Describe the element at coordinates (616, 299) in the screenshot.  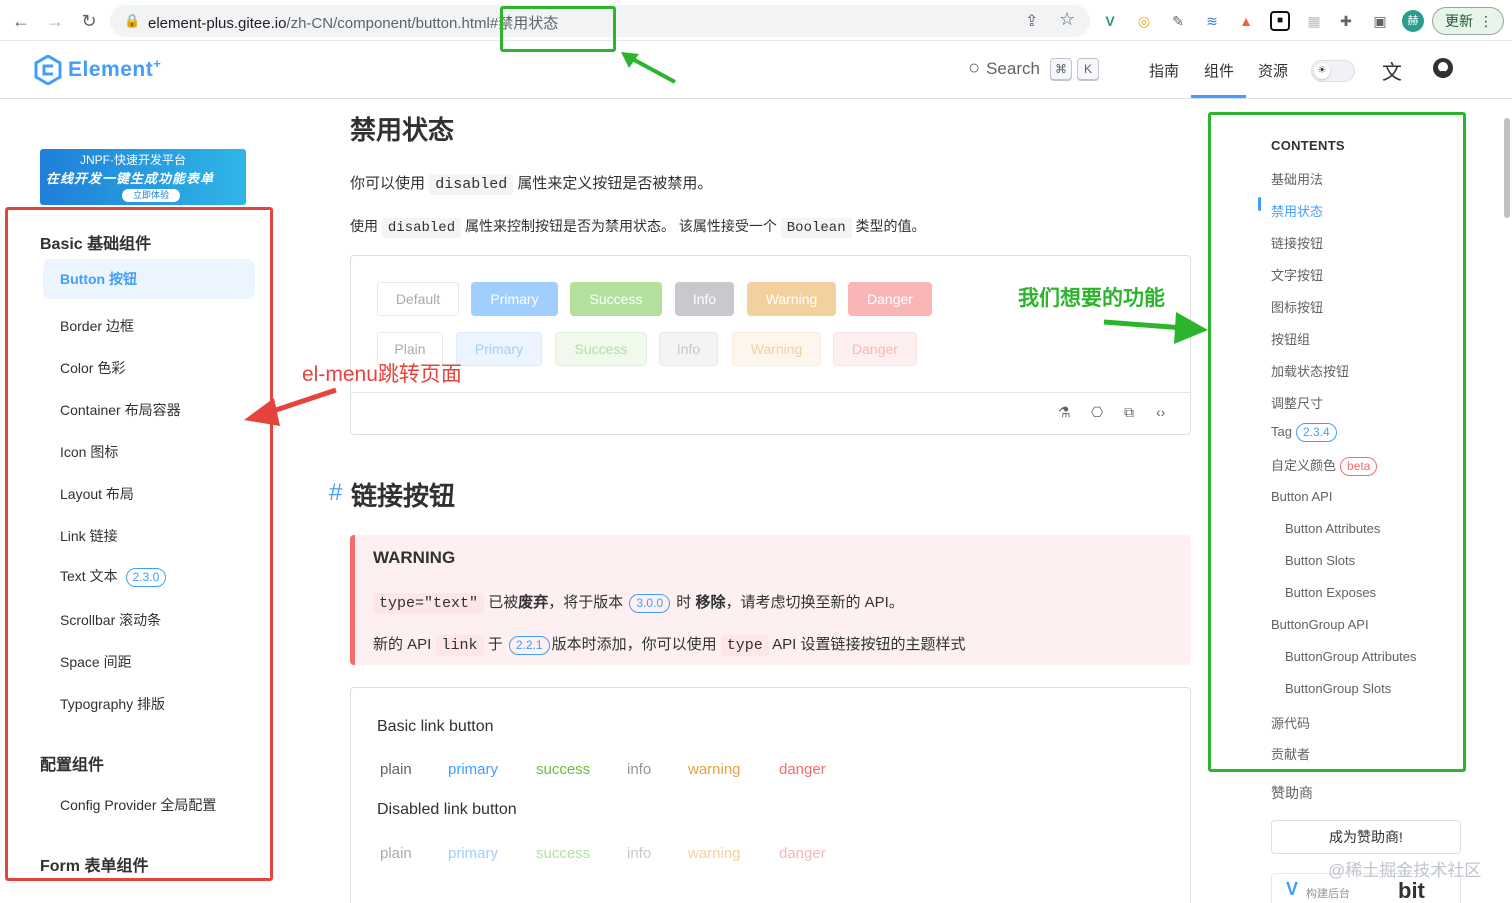
I see `disabled-success-button: Success` at that location.